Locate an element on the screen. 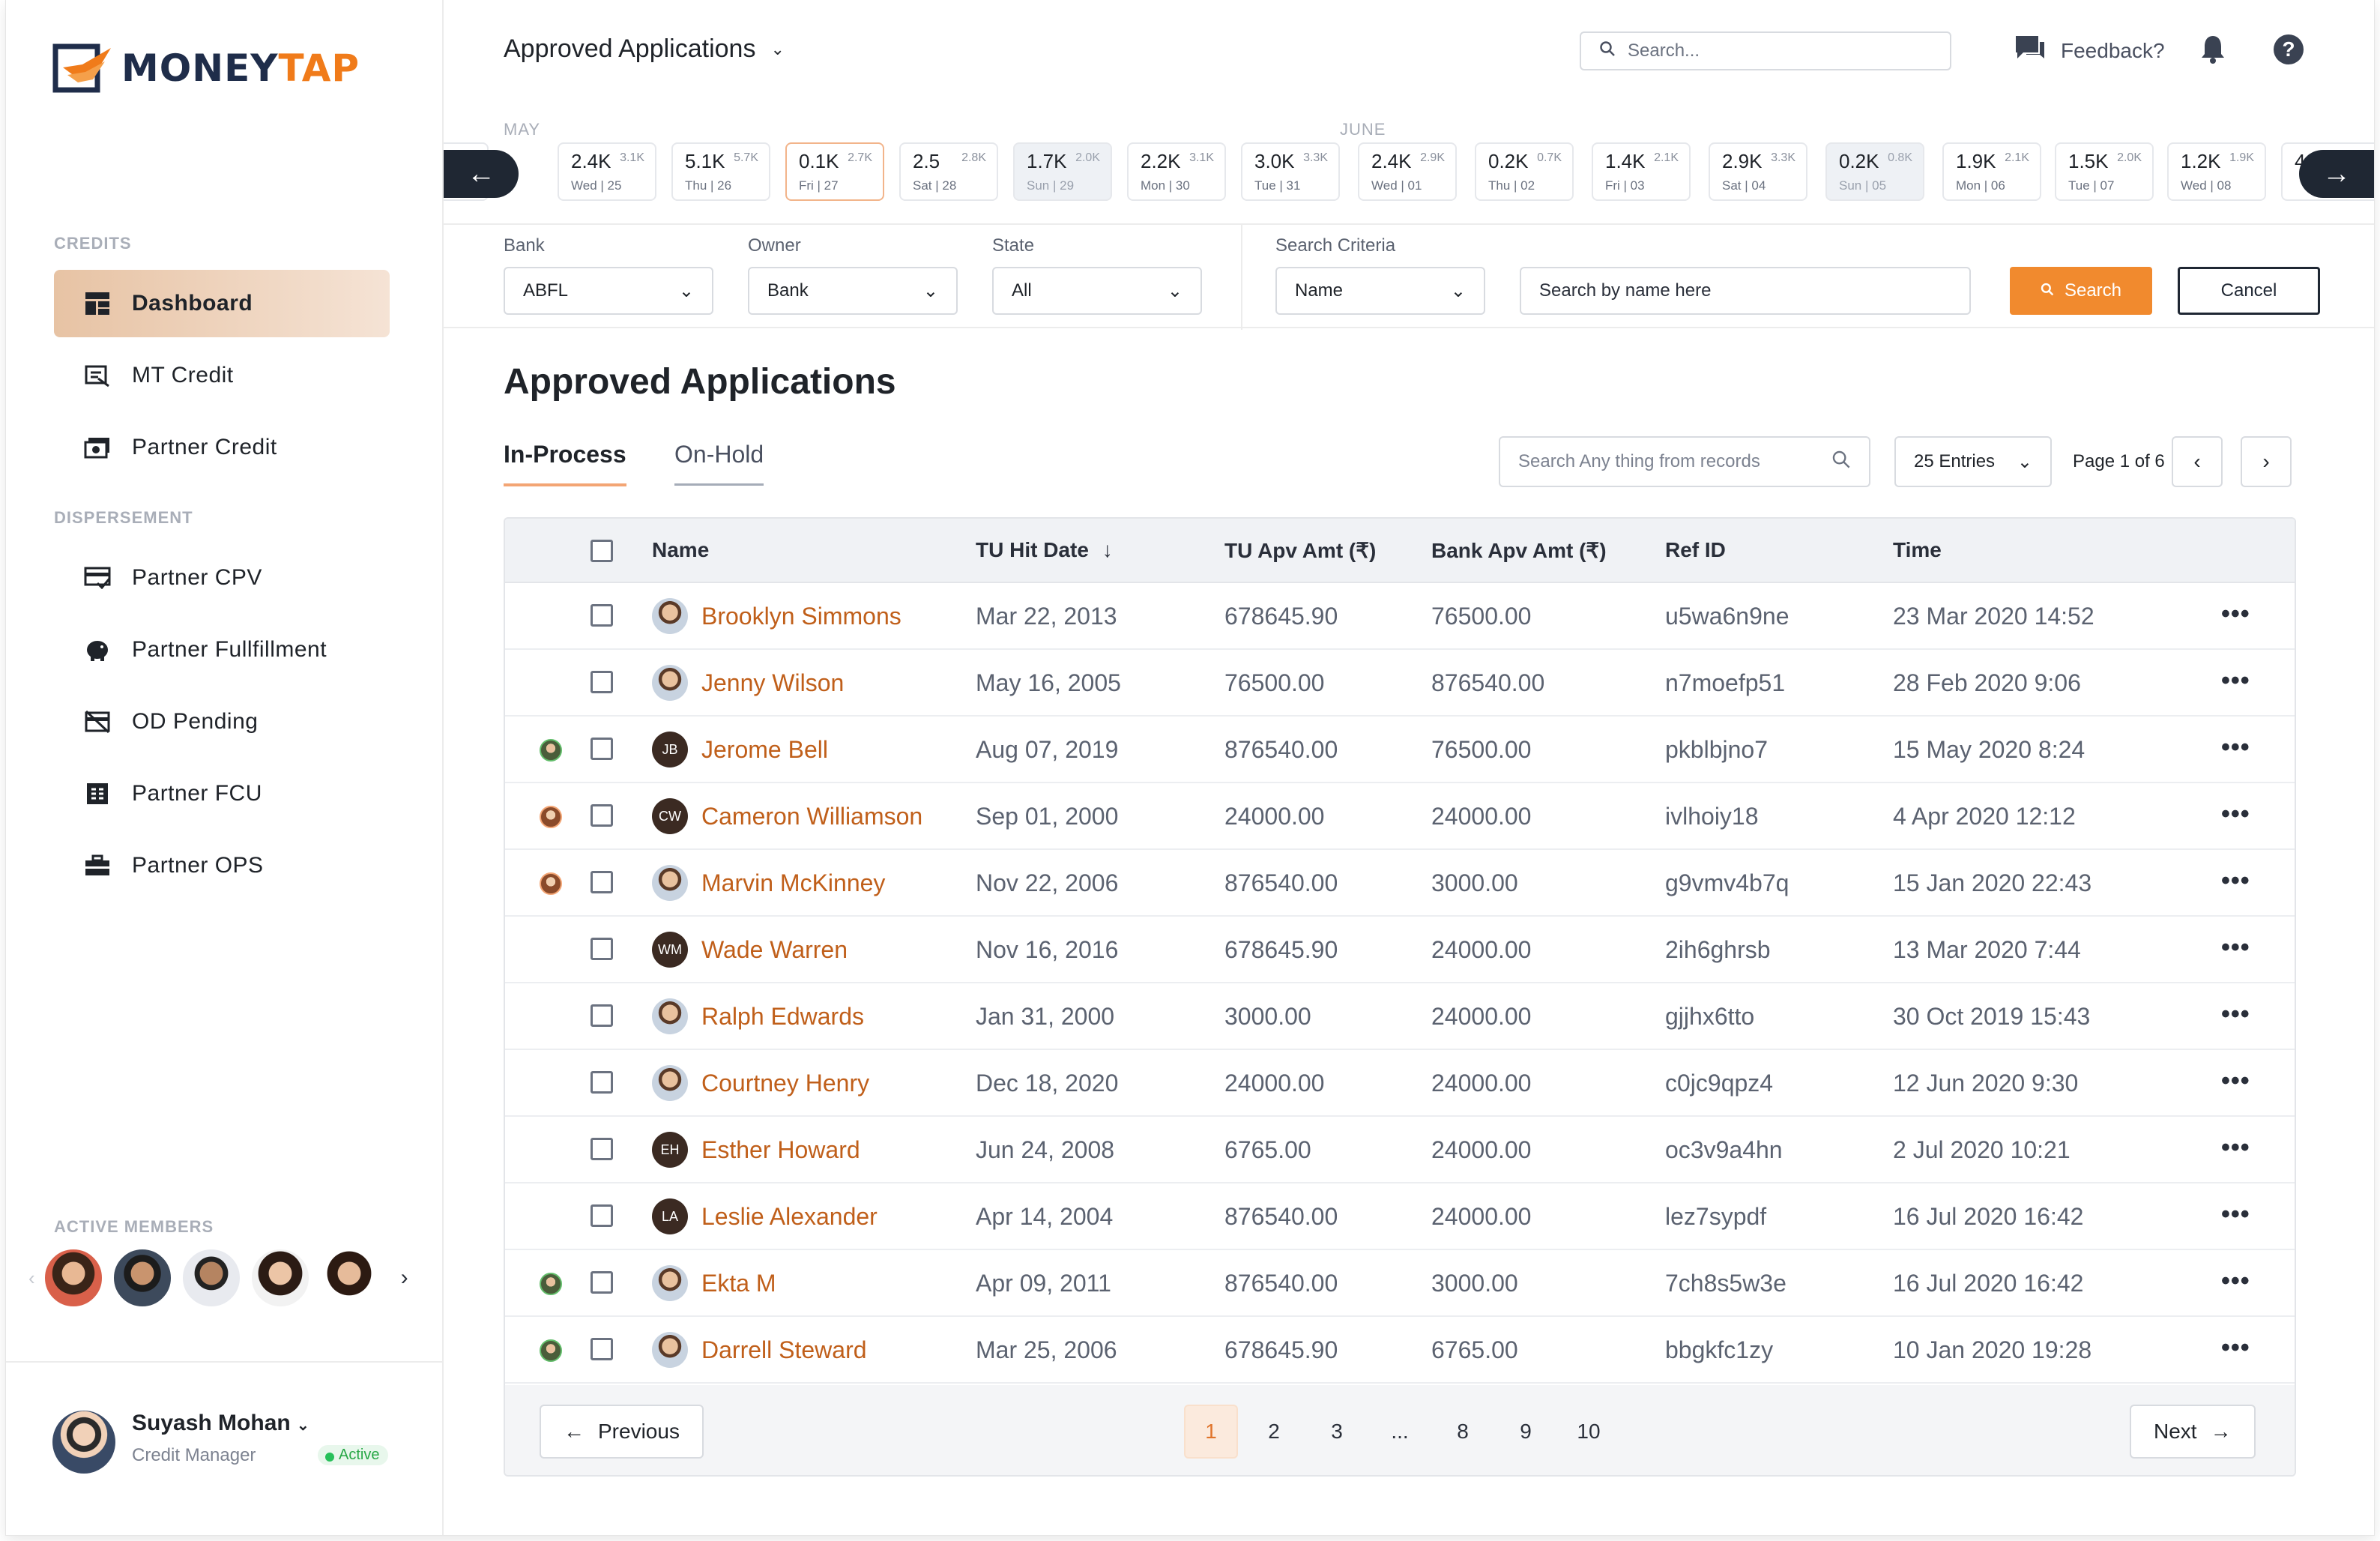  applicant-name-link: Leslie Alexander is located at coordinates (789, 1217).